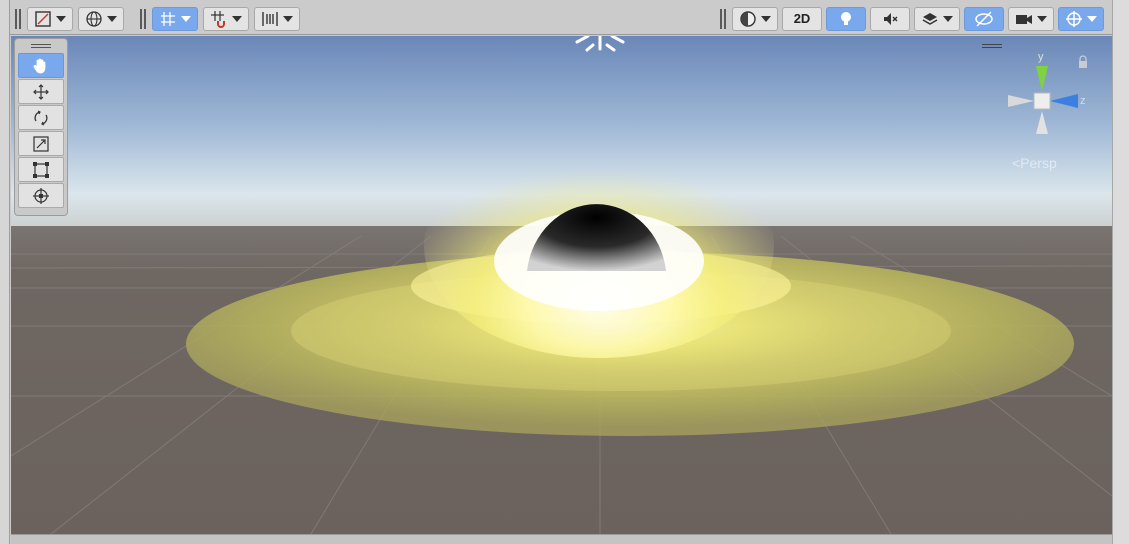  Describe the element at coordinates (94, 18) in the screenshot. I see `globe-icon` at that location.